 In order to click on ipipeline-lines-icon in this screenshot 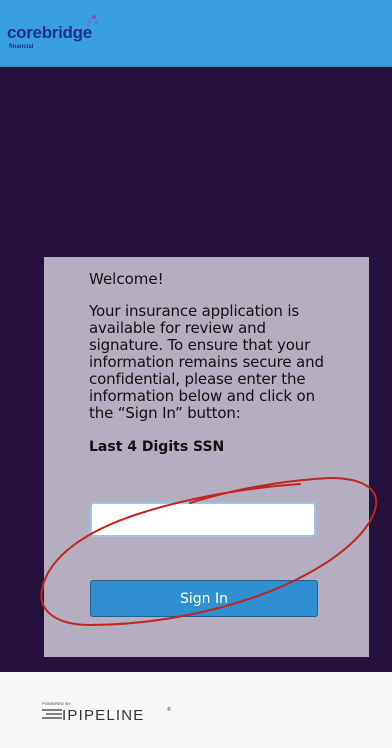, I will do `click(52, 714)`.